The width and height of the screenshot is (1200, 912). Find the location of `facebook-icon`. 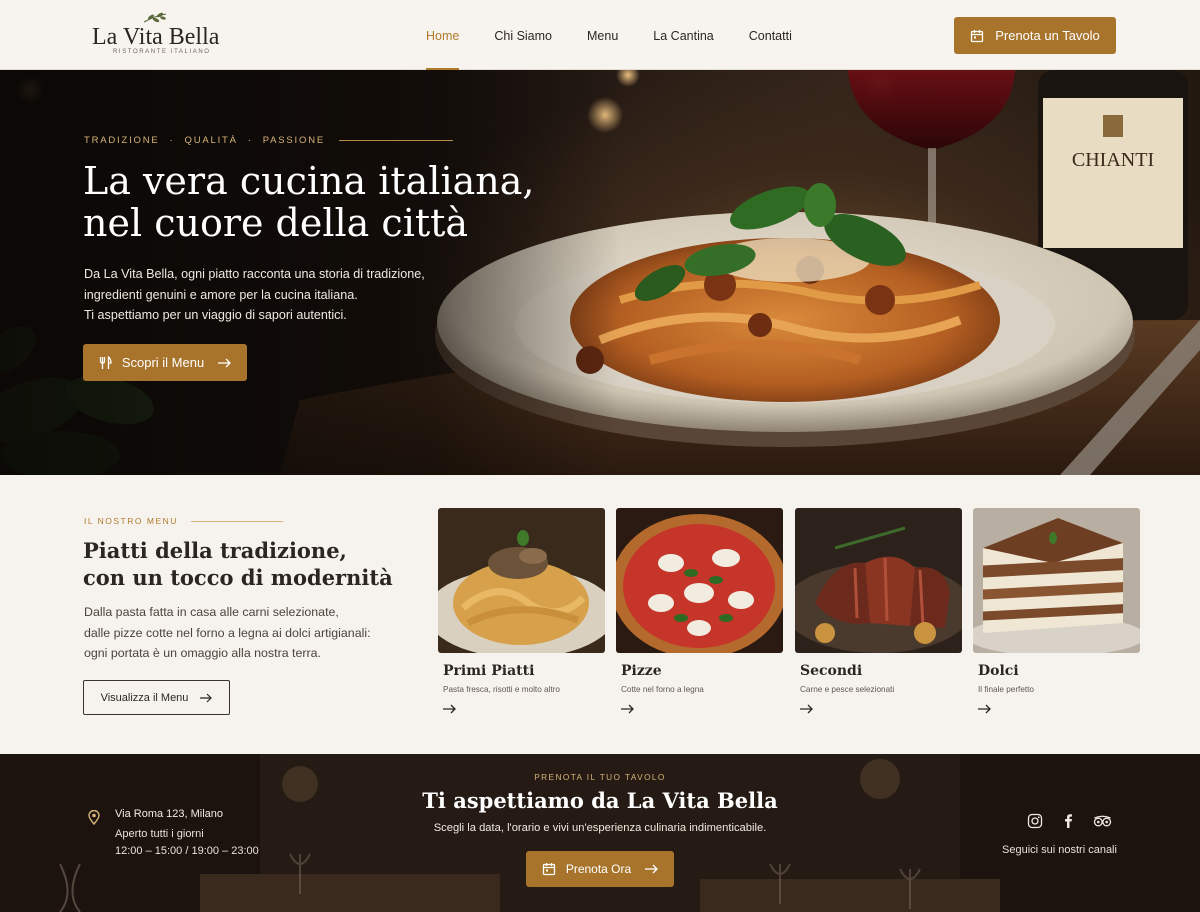

facebook-icon is located at coordinates (1068, 821).